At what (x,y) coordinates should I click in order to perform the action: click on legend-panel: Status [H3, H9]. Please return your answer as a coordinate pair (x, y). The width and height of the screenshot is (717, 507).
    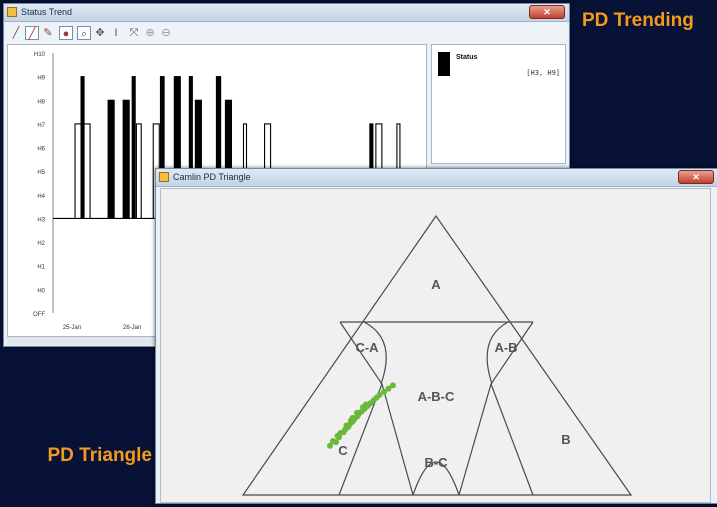
    Looking at the image, I should click on (498, 104).